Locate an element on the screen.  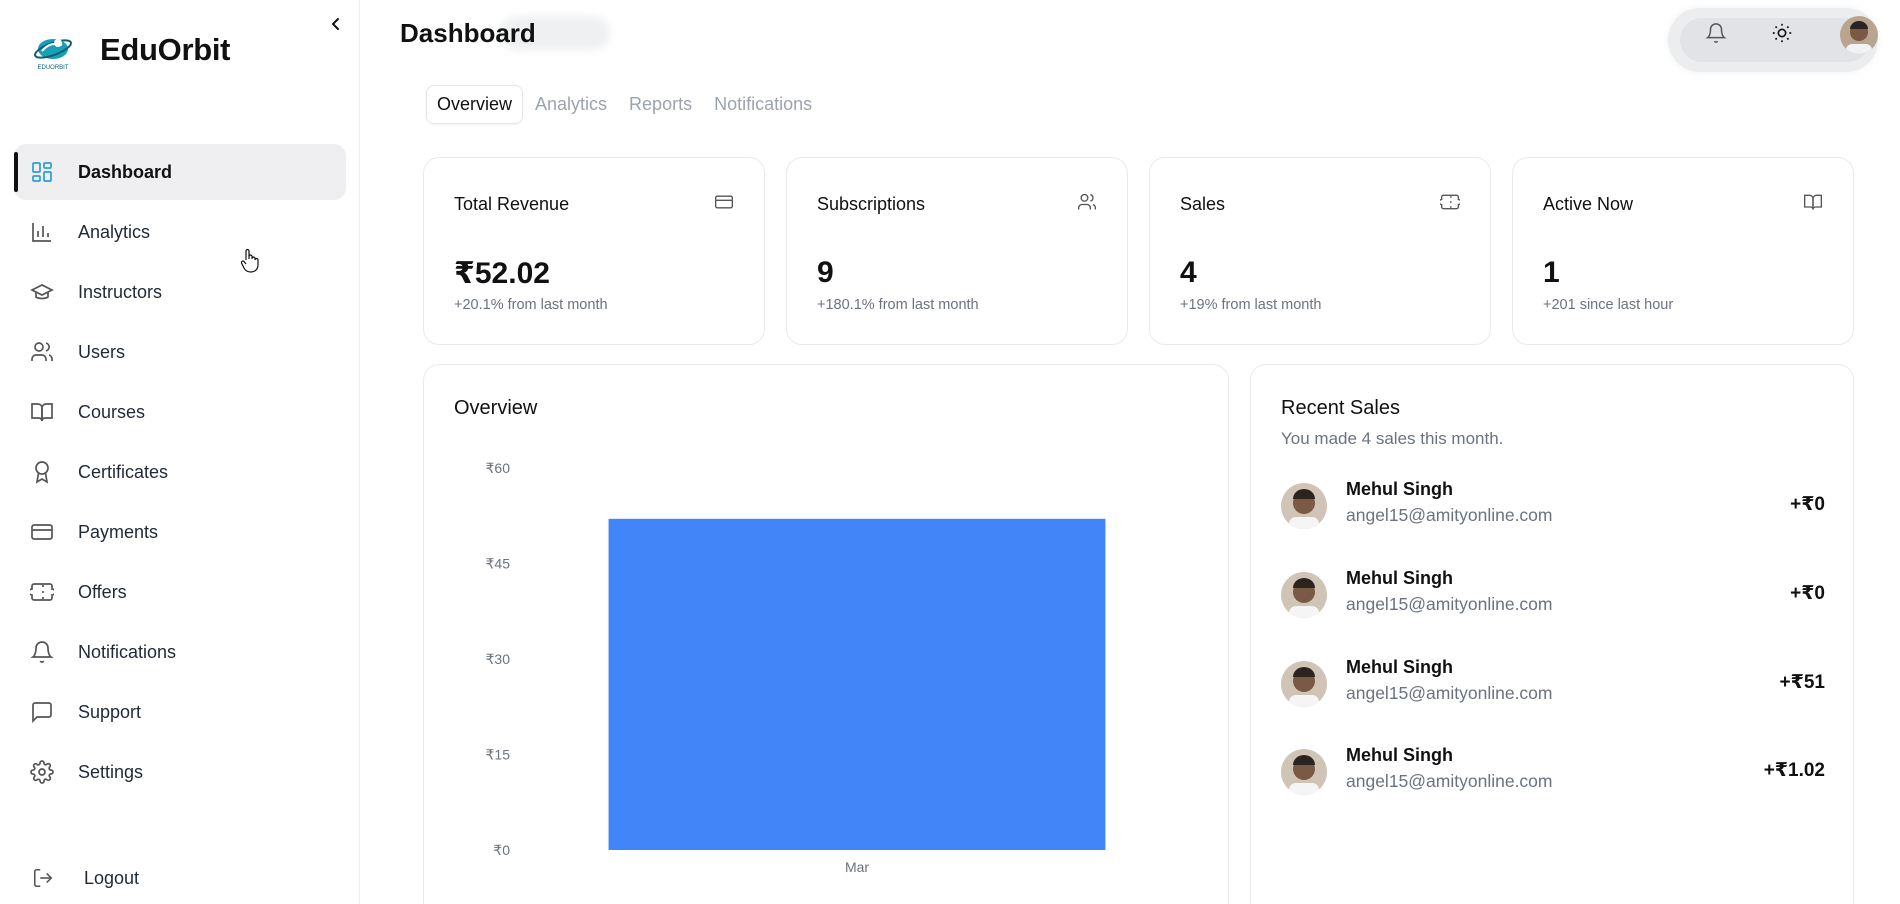
sidebar-item-label: Courses is located at coordinates (112, 411).